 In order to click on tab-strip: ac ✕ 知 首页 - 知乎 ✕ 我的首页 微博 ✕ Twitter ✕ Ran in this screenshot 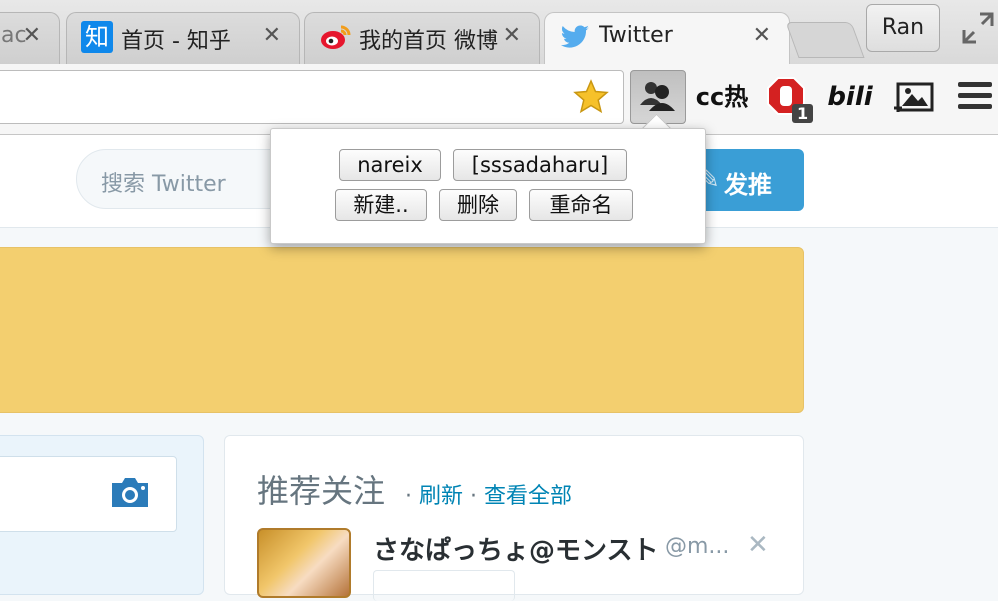, I will do `click(499, 32)`.